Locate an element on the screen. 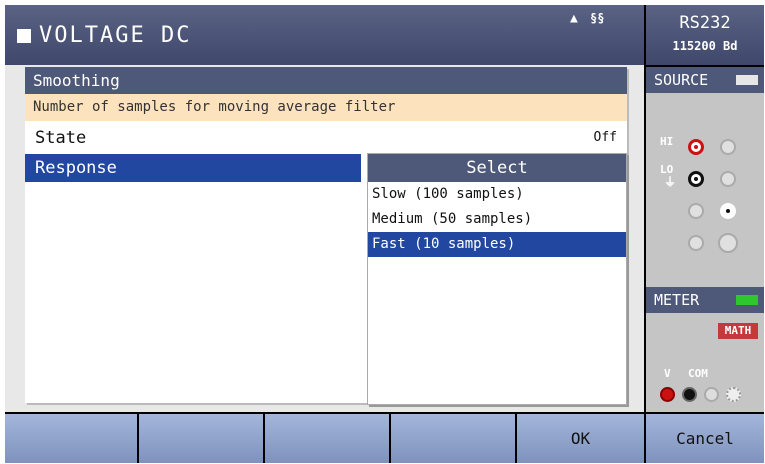 The width and height of the screenshot is (765, 464). com-label: COM is located at coordinates (698, 373).